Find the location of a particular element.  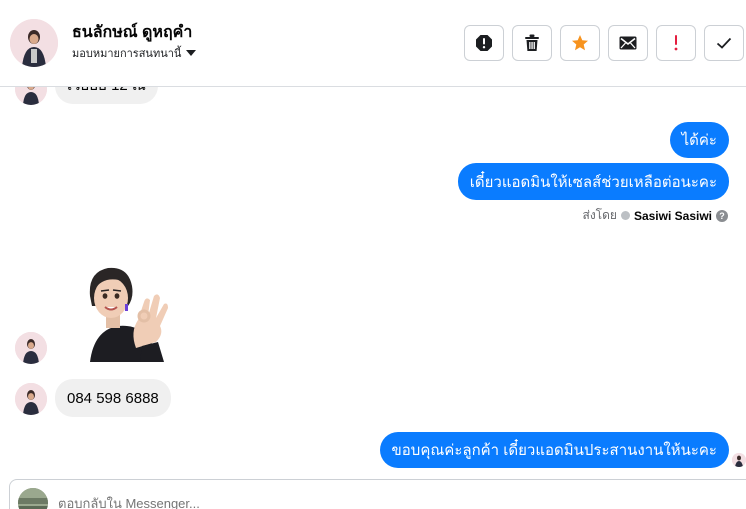

exclamation-icon is located at coordinates (676, 43).